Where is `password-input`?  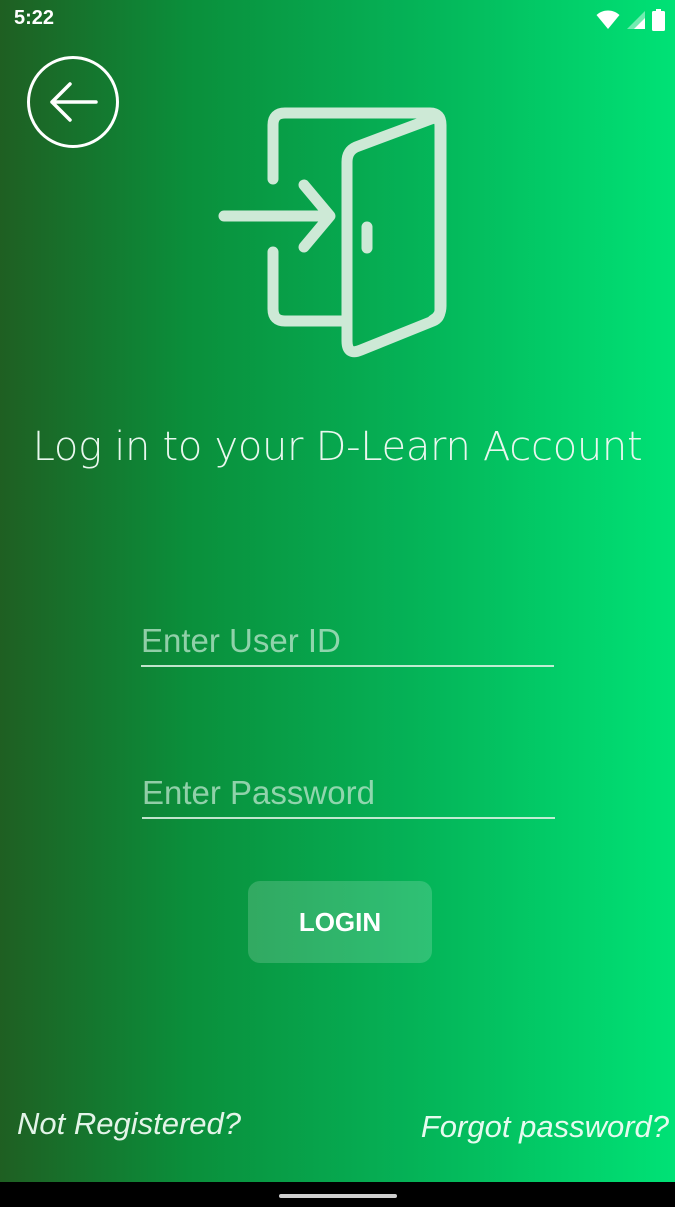
password-input is located at coordinates (348, 793).